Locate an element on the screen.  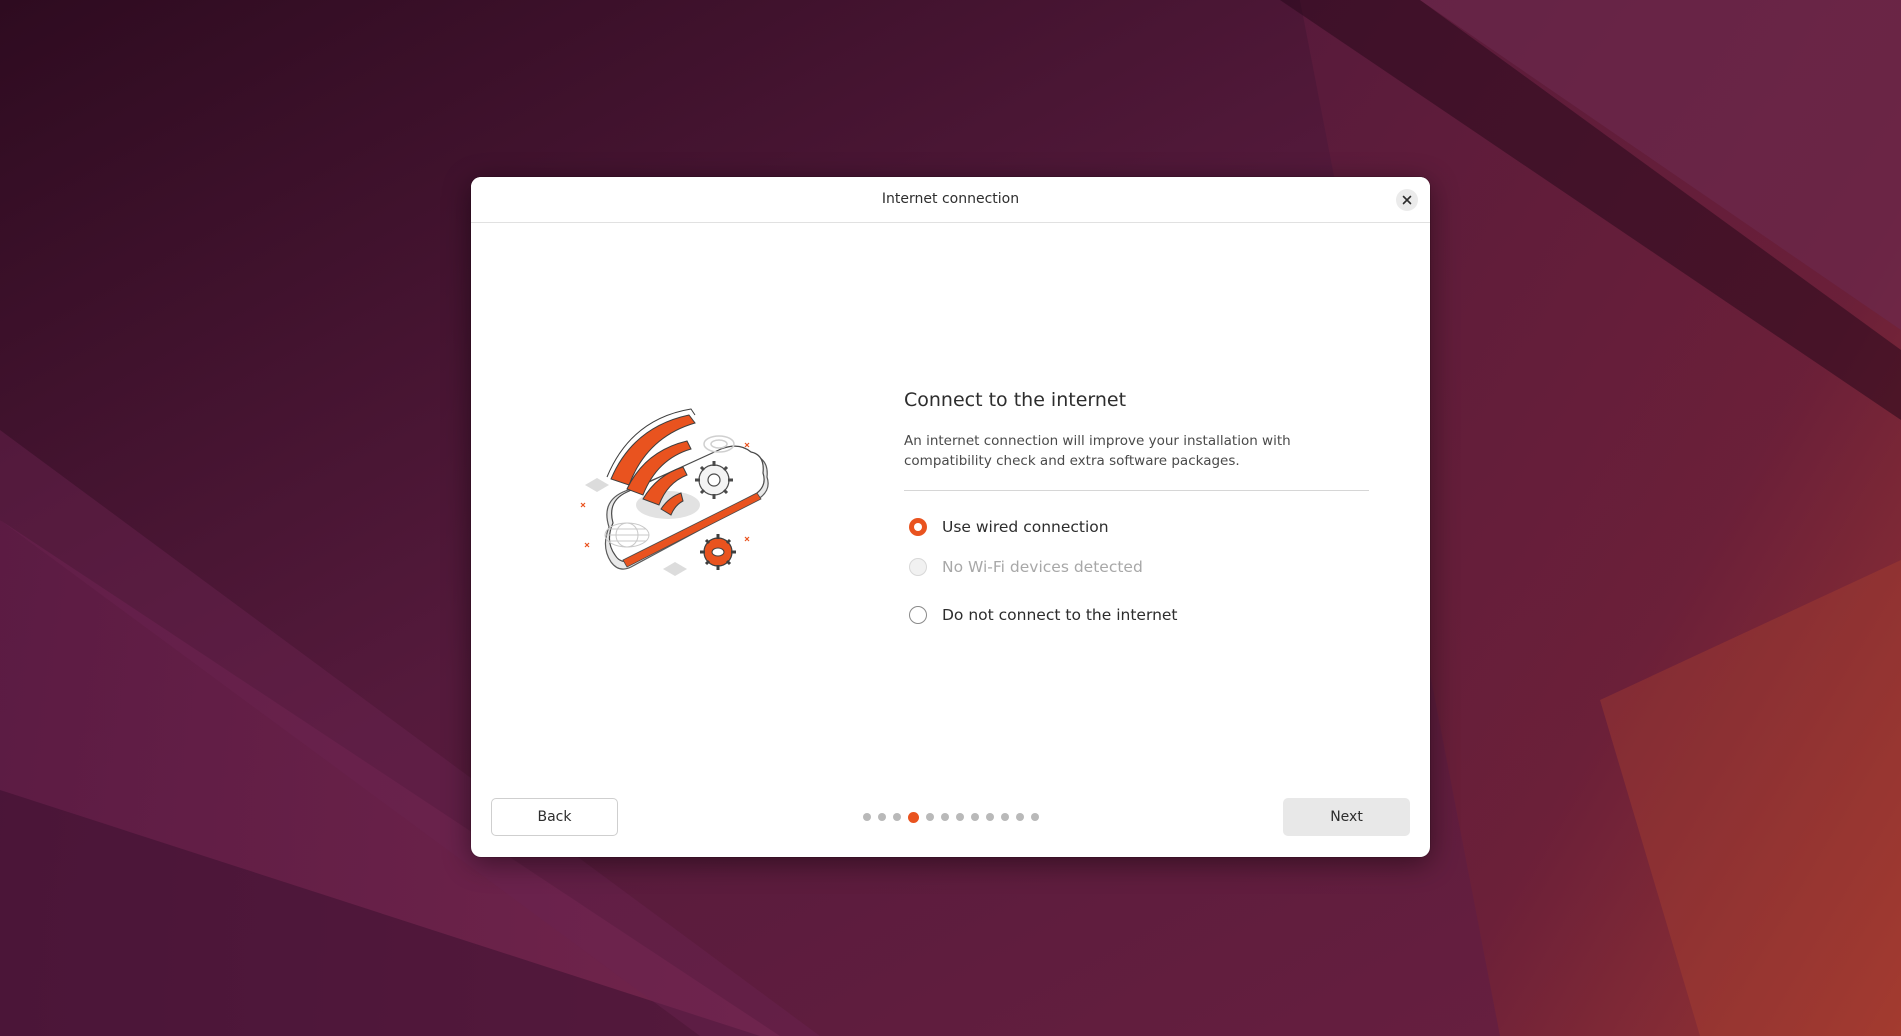
option-wifi: No Wi-Fi devices detected is located at coordinates (1136, 567).